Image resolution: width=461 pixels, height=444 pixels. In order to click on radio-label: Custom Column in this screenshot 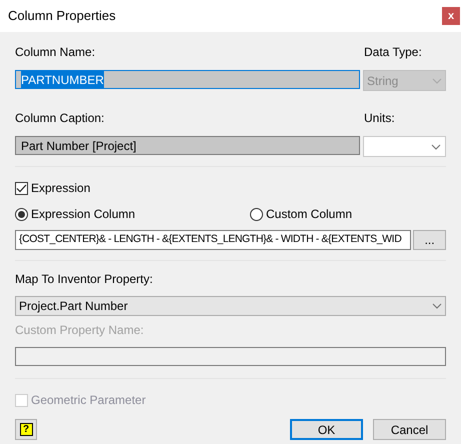, I will do `click(309, 214)`.